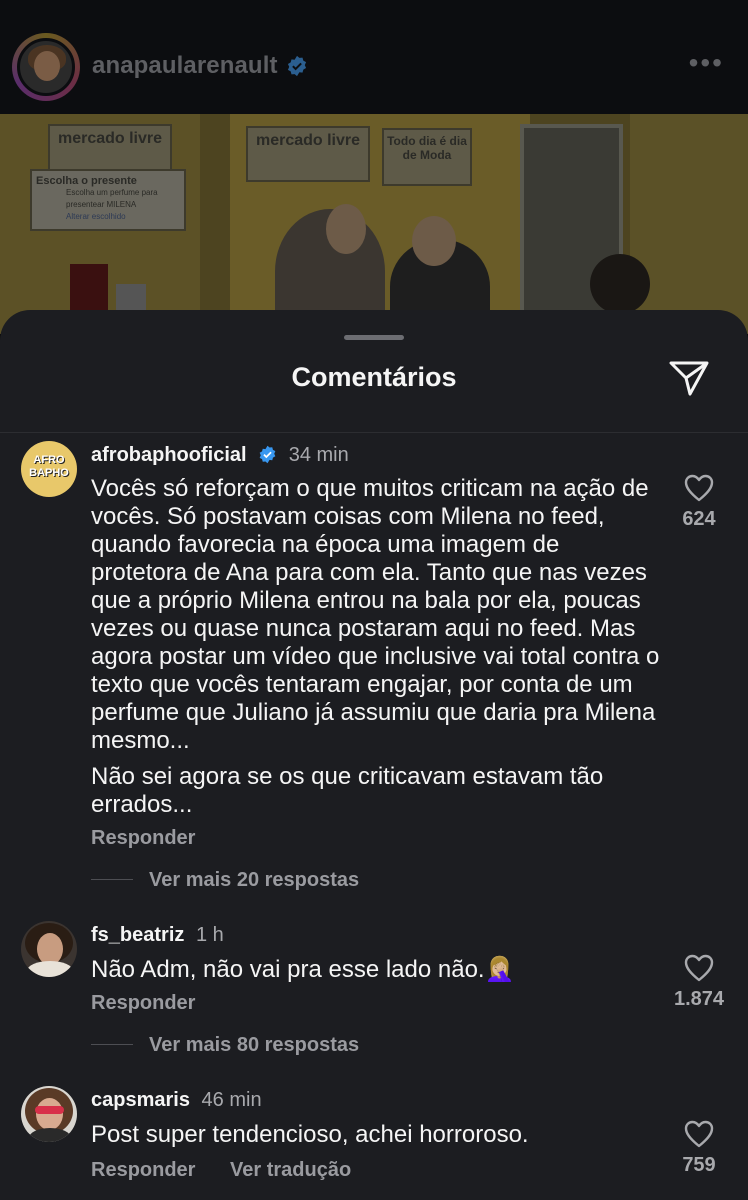 Image resolution: width=748 pixels, height=1200 pixels. I want to click on post-header: anapaularenault •••, so click(374, 57).